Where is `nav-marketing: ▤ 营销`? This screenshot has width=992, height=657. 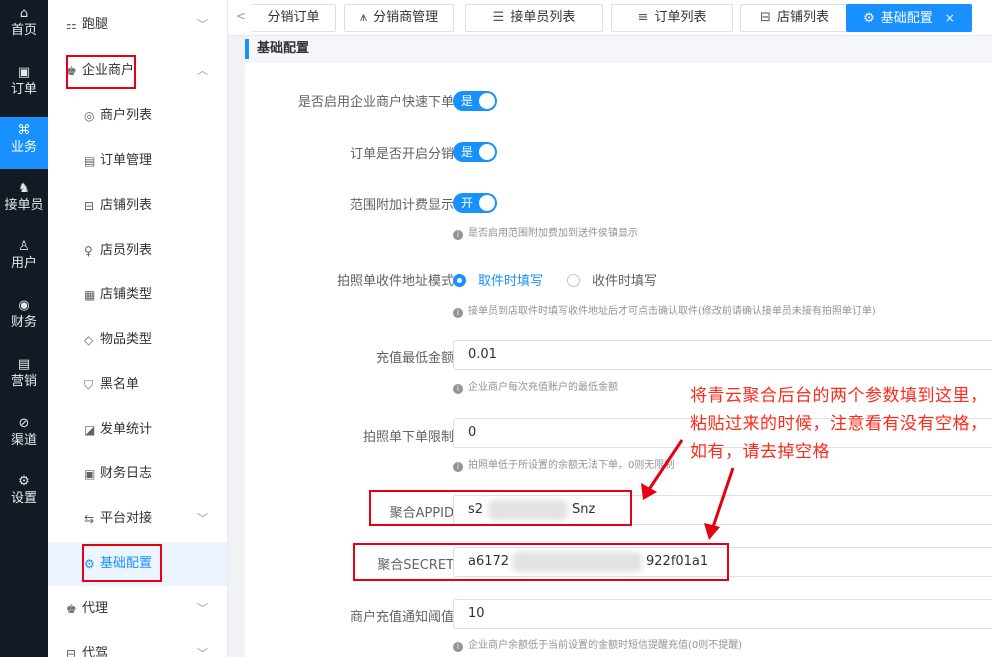
nav-marketing: ▤ 营销 is located at coordinates (24, 377).